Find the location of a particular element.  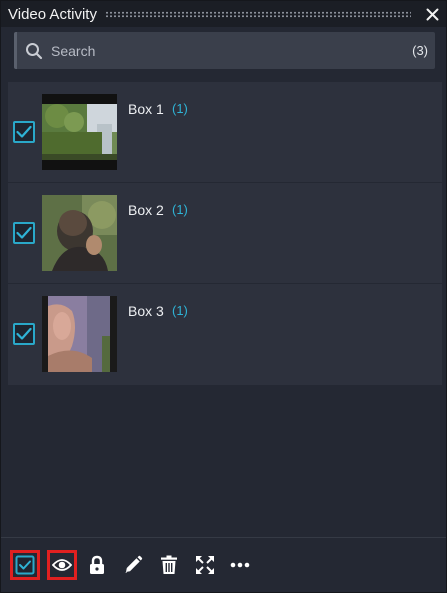

box-1-thumbnail is located at coordinates (79, 132).